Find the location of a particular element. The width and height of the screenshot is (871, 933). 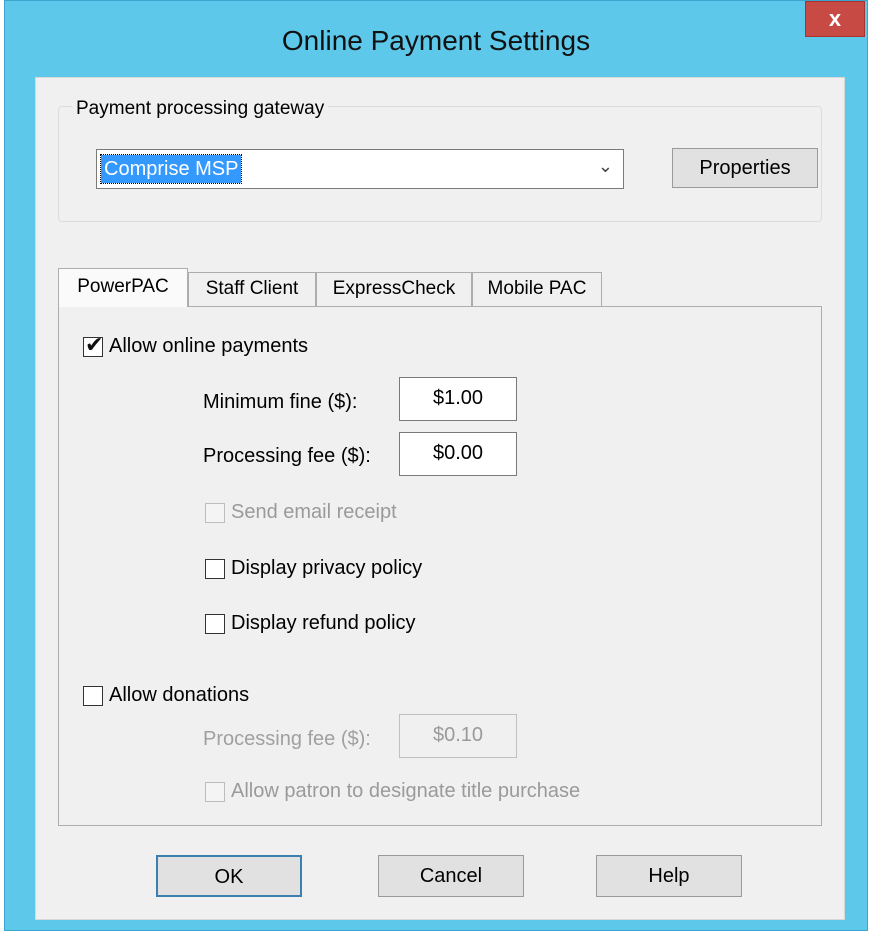

processing-fee-input: $0.00 is located at coordinates (458, 454).